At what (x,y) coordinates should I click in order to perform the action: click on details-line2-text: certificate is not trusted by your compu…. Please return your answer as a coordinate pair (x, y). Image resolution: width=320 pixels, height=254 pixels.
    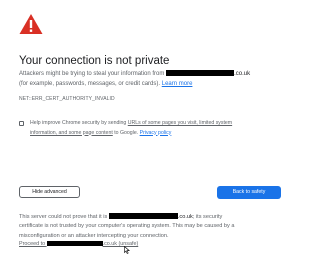
    Looking at the image, I should click on (127, 226).